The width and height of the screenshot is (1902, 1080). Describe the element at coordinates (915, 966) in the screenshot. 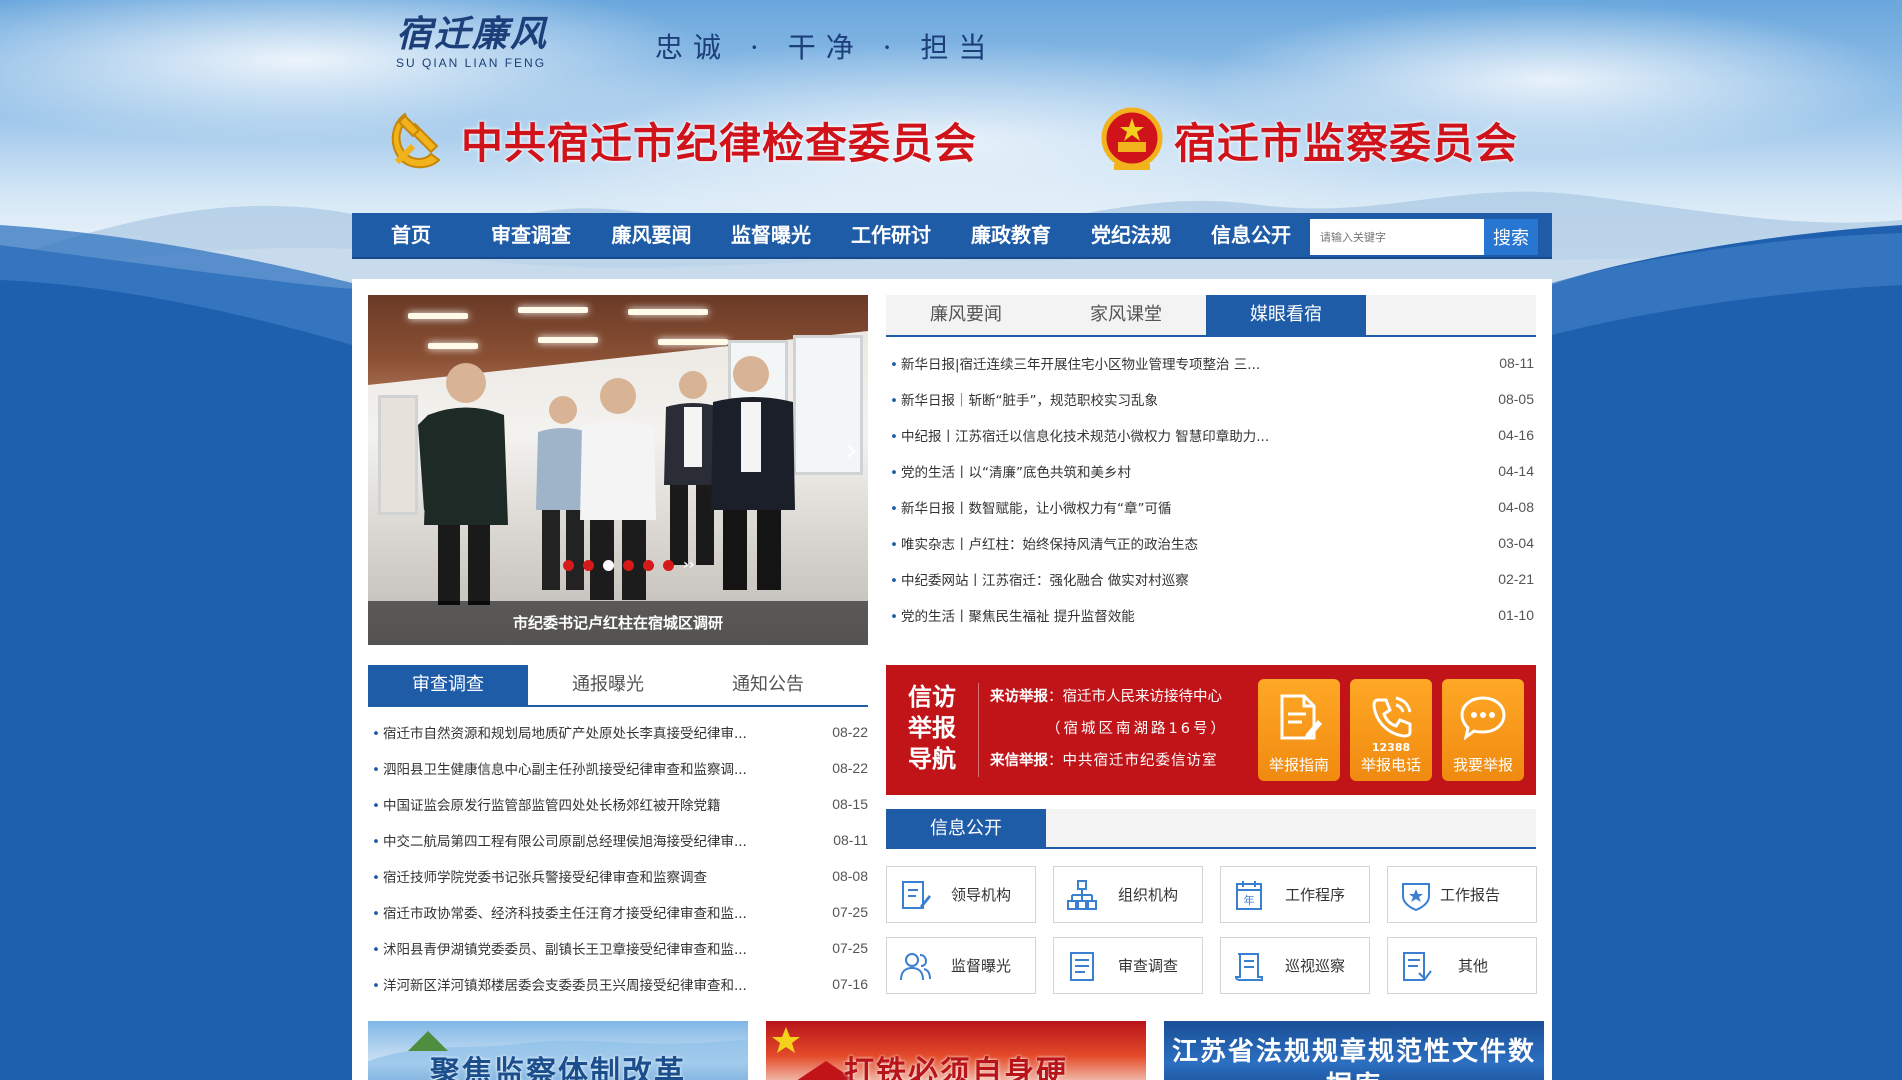

I see `people-icon` at that location.